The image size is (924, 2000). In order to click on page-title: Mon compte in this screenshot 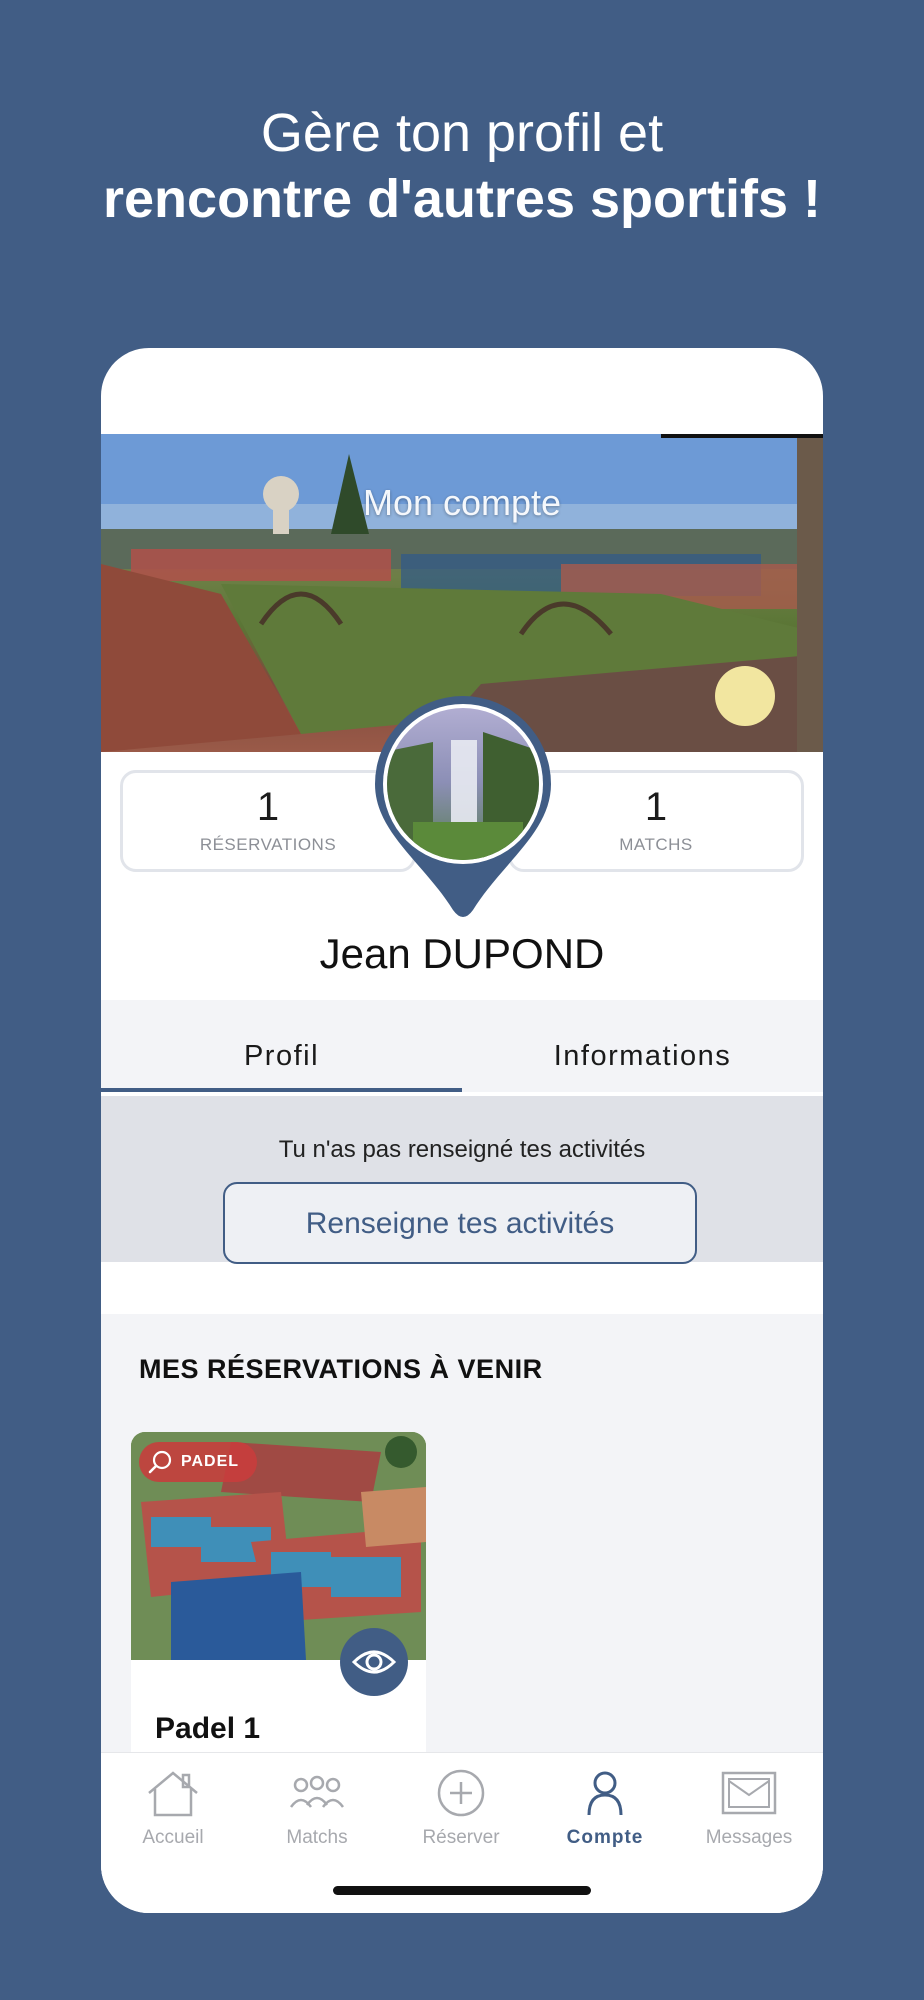, I will do `click(462, 502)`.